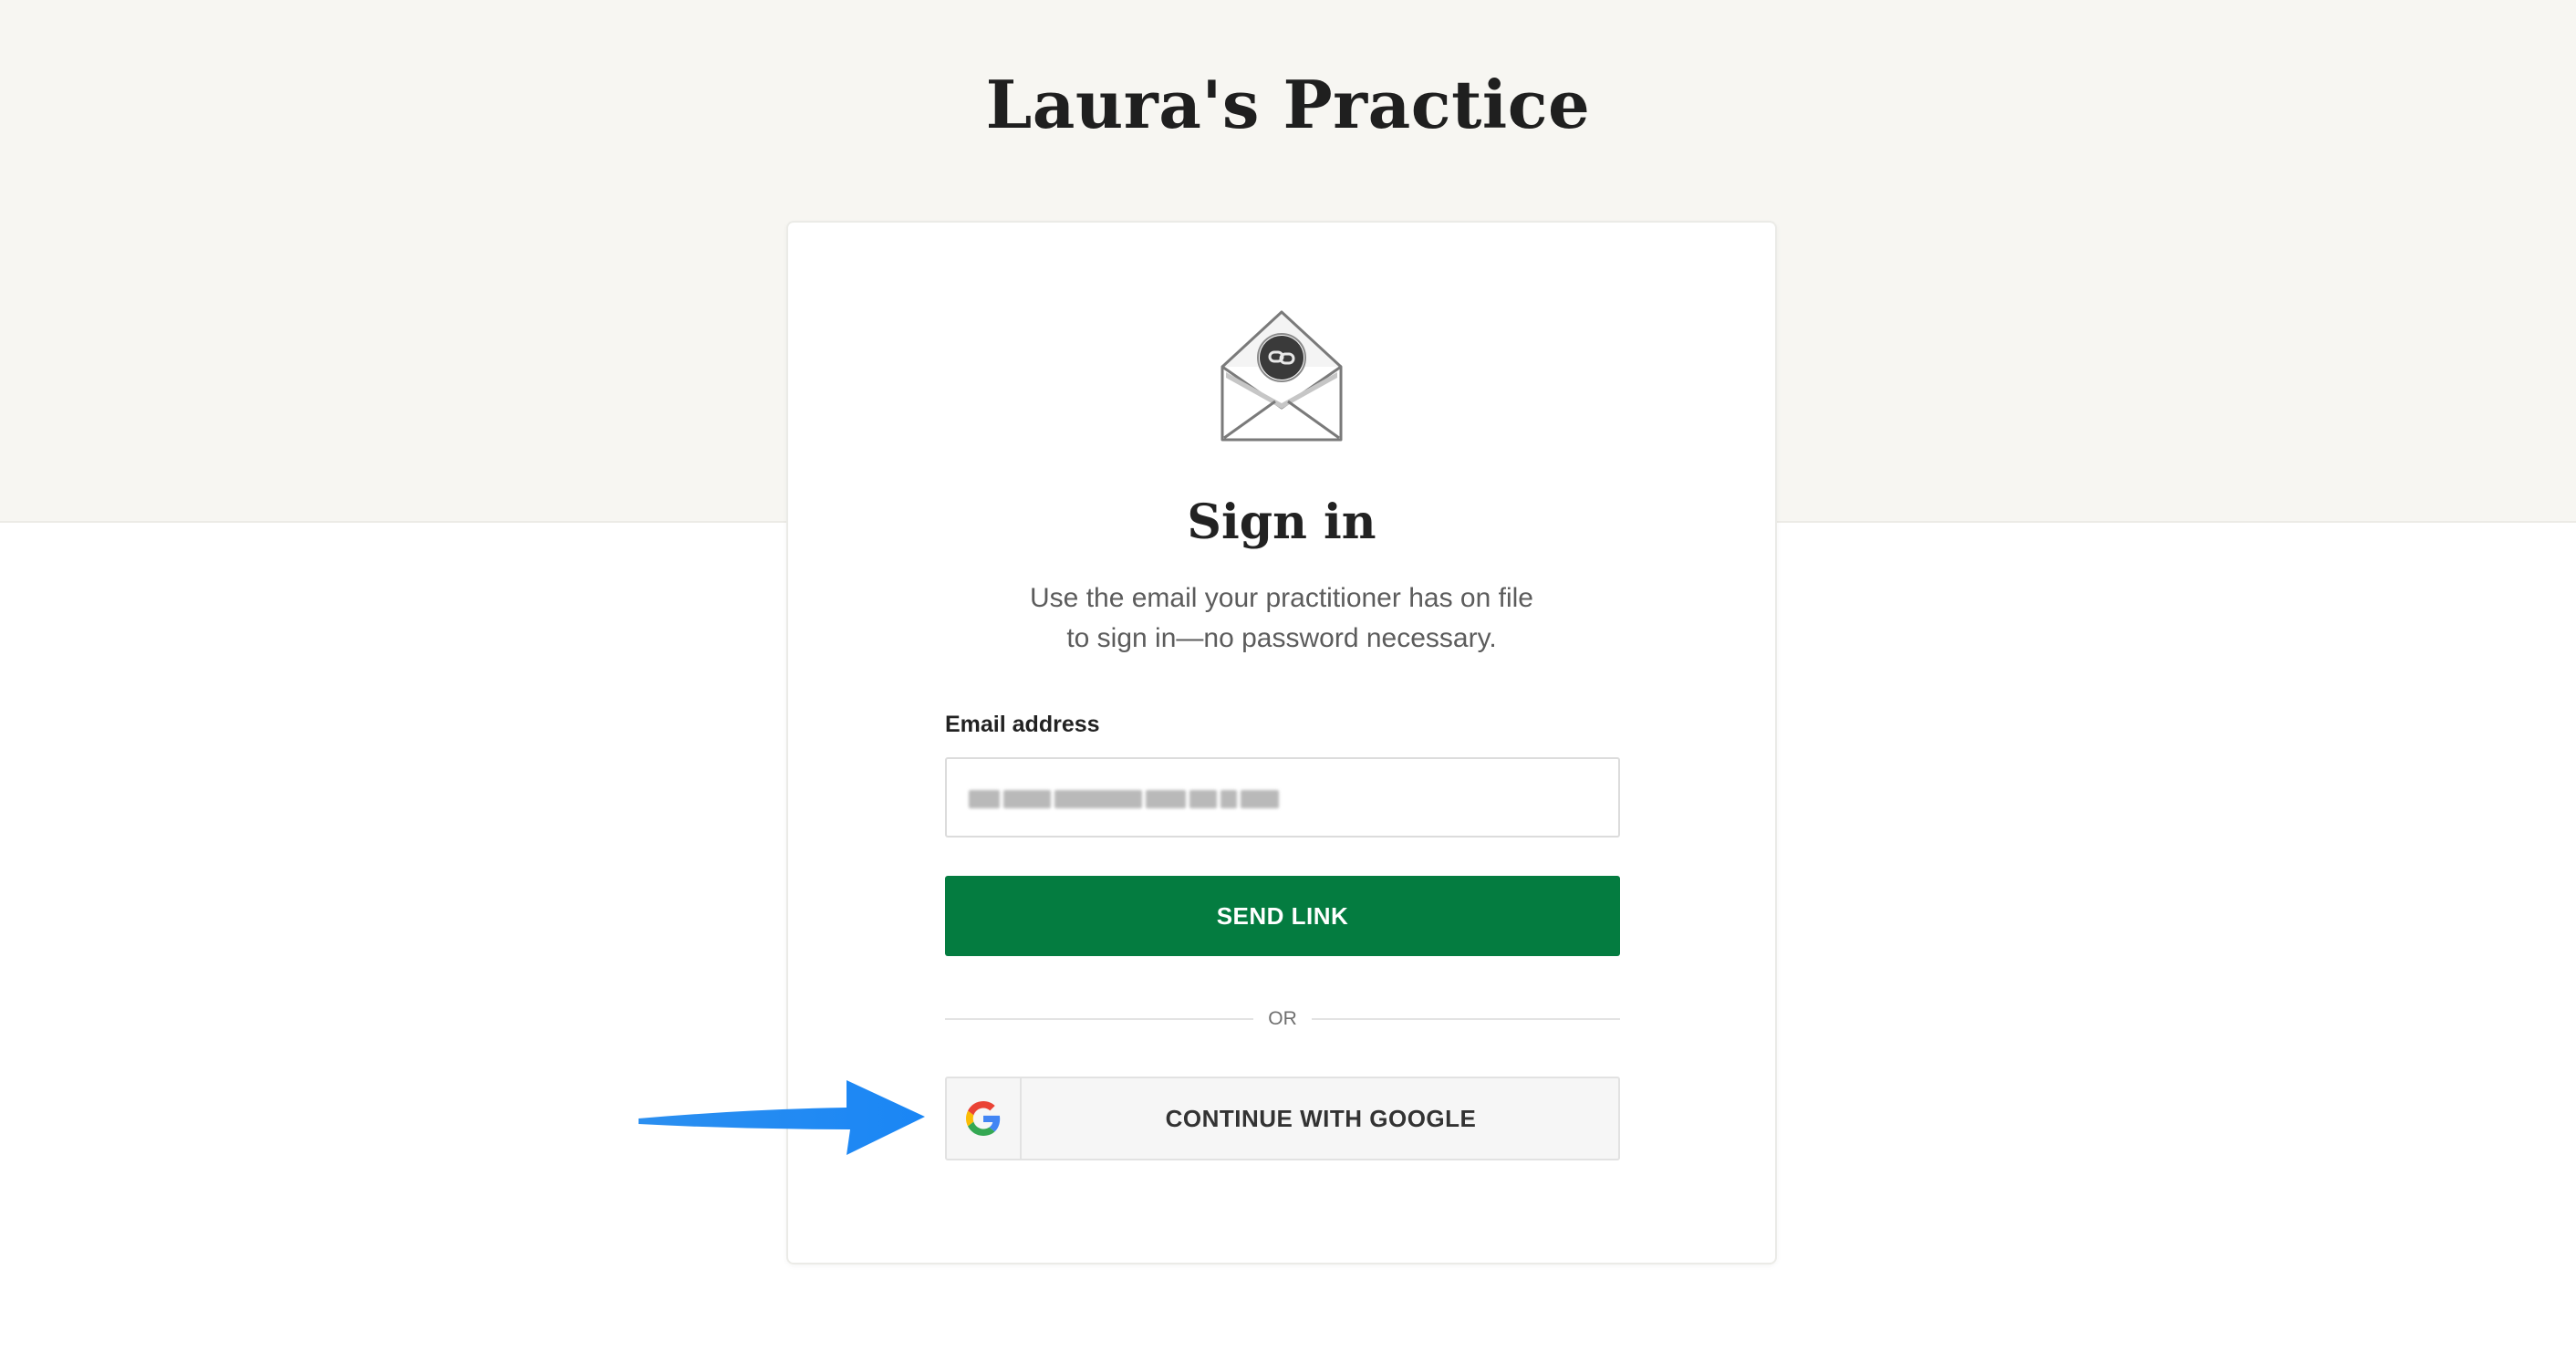 The width and height of the screenshot is (2576, 1363). I want to click on or-divider: OR, so click(1282, 1019).